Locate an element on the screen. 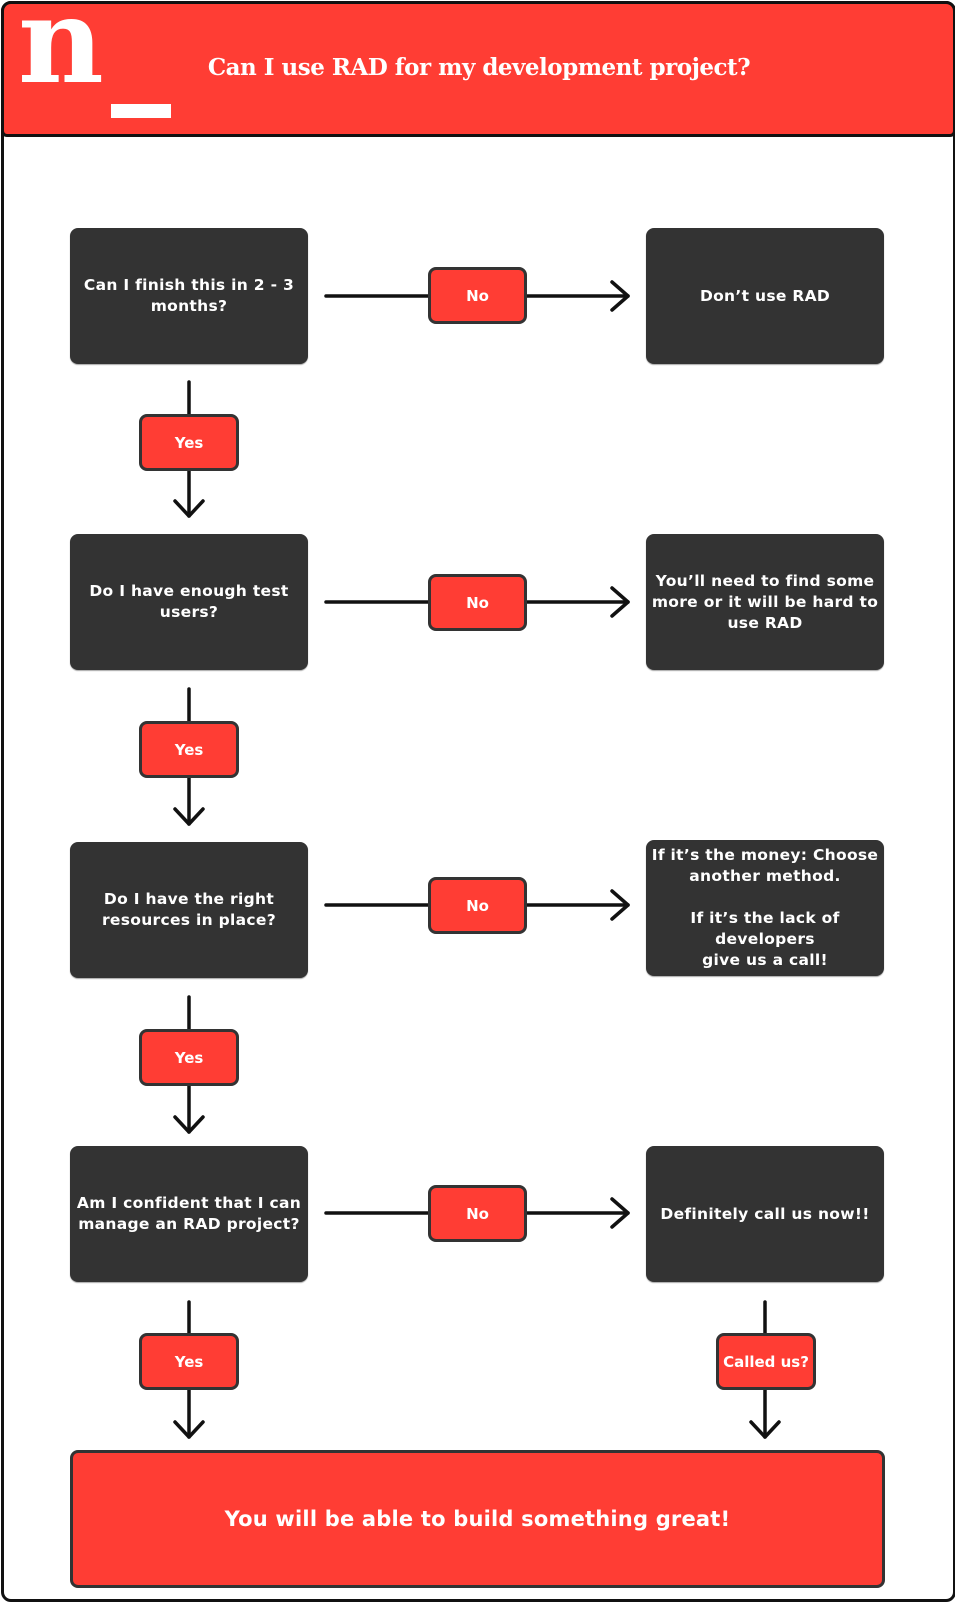  called-us-label: Called us? is located at coordinates (766, 1361).